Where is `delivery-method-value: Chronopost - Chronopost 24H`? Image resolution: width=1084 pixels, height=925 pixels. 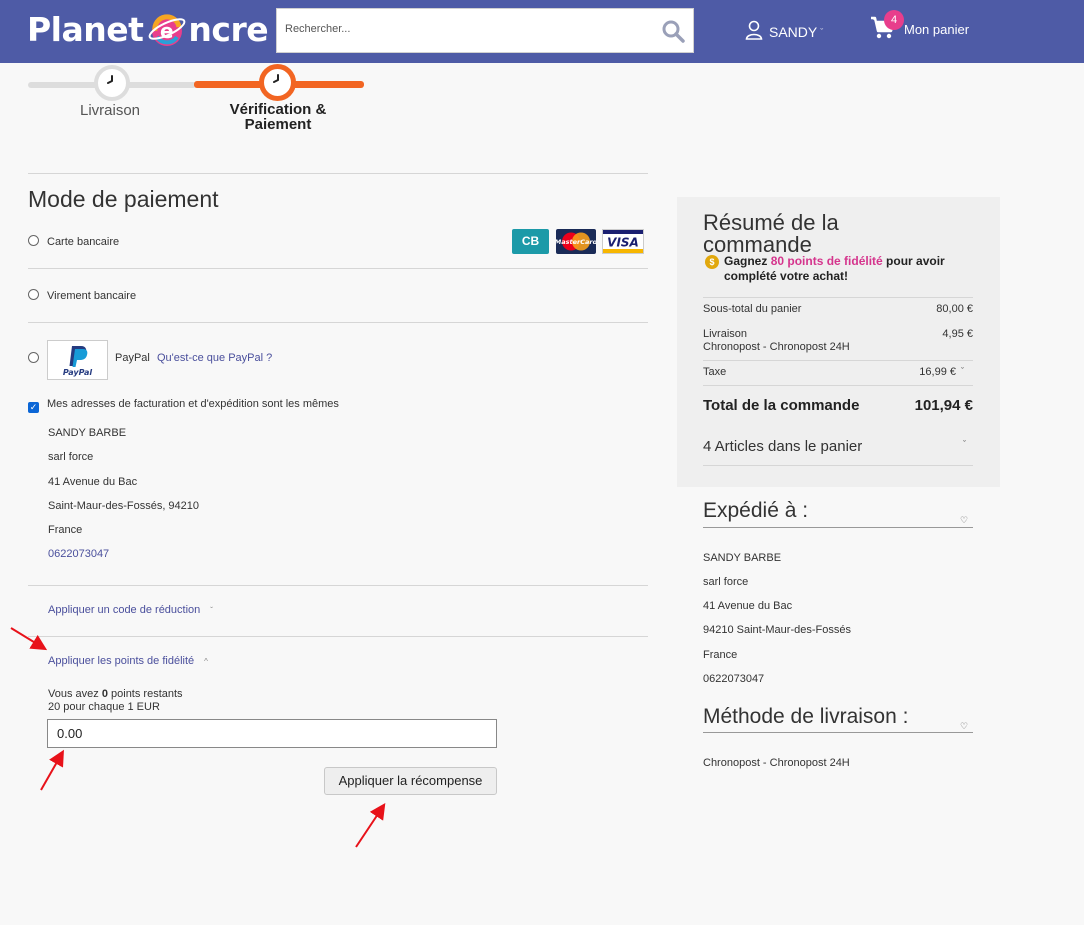 delivery-method-value: Chronopost - Chronopost 24H is located at coordinates (776, 763).